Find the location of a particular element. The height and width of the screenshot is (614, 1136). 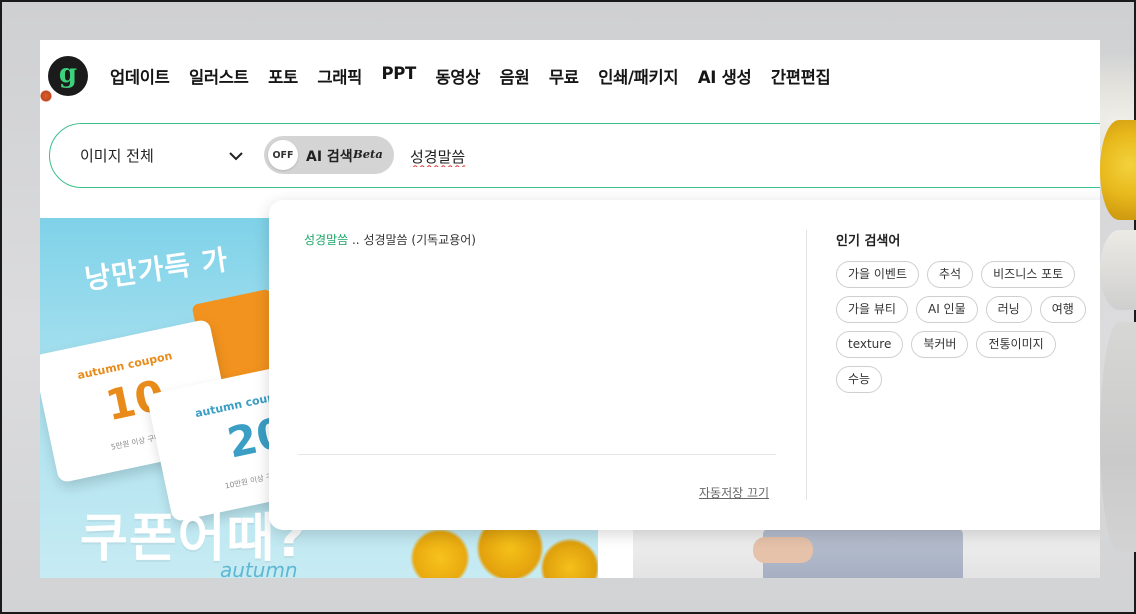

beta-badge: Beta is located at coordinates (368, 154).